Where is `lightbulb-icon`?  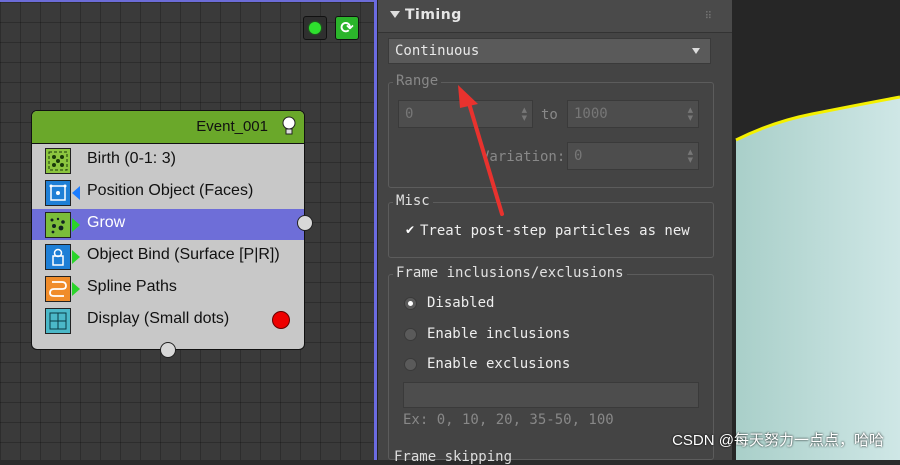 lightbulb-icon is located at coordinates (289, 126).